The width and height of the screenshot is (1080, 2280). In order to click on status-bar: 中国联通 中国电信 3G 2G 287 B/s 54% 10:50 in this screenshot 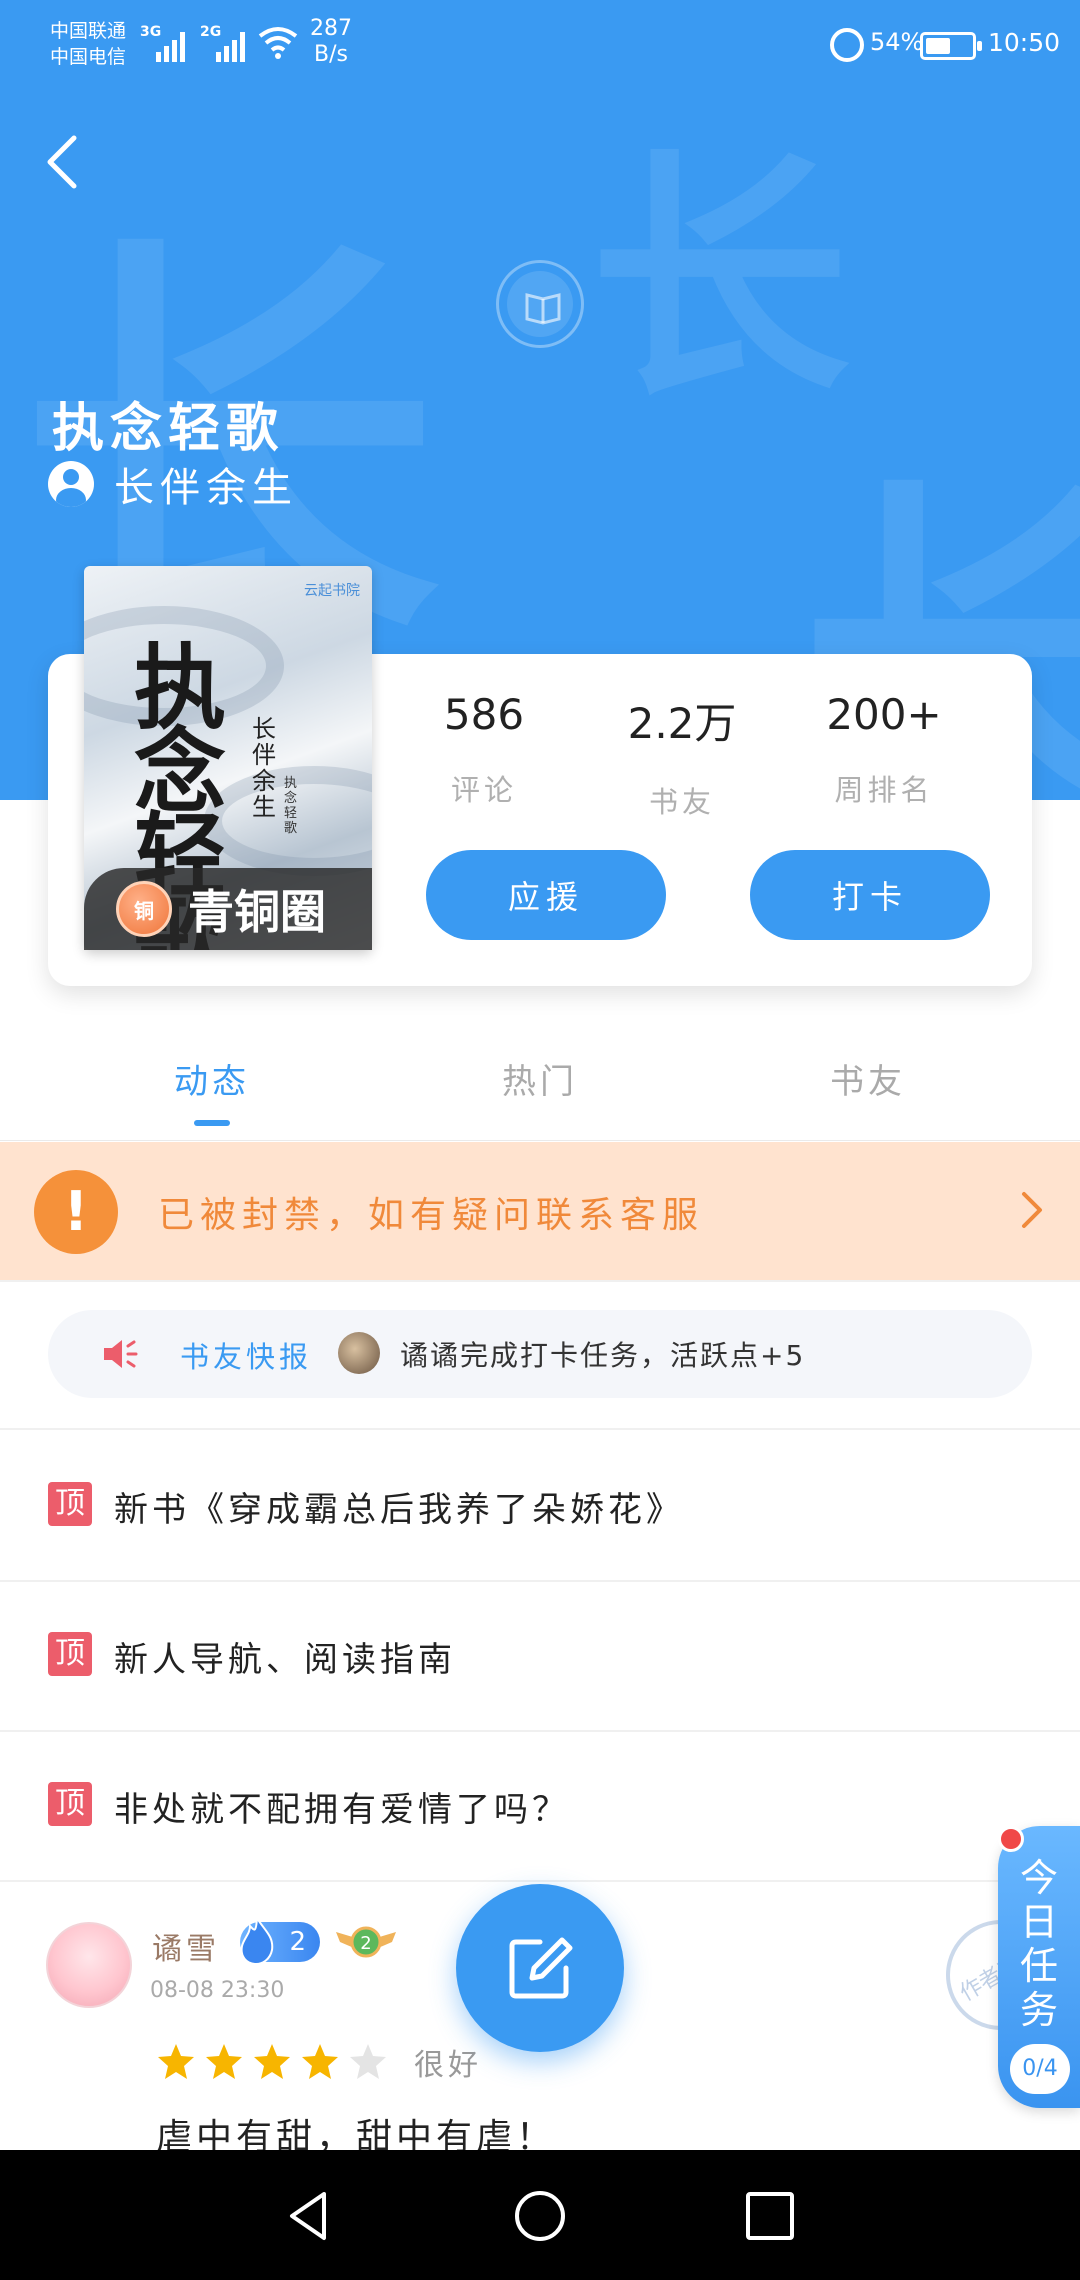, I will do `click(540, 46)`.